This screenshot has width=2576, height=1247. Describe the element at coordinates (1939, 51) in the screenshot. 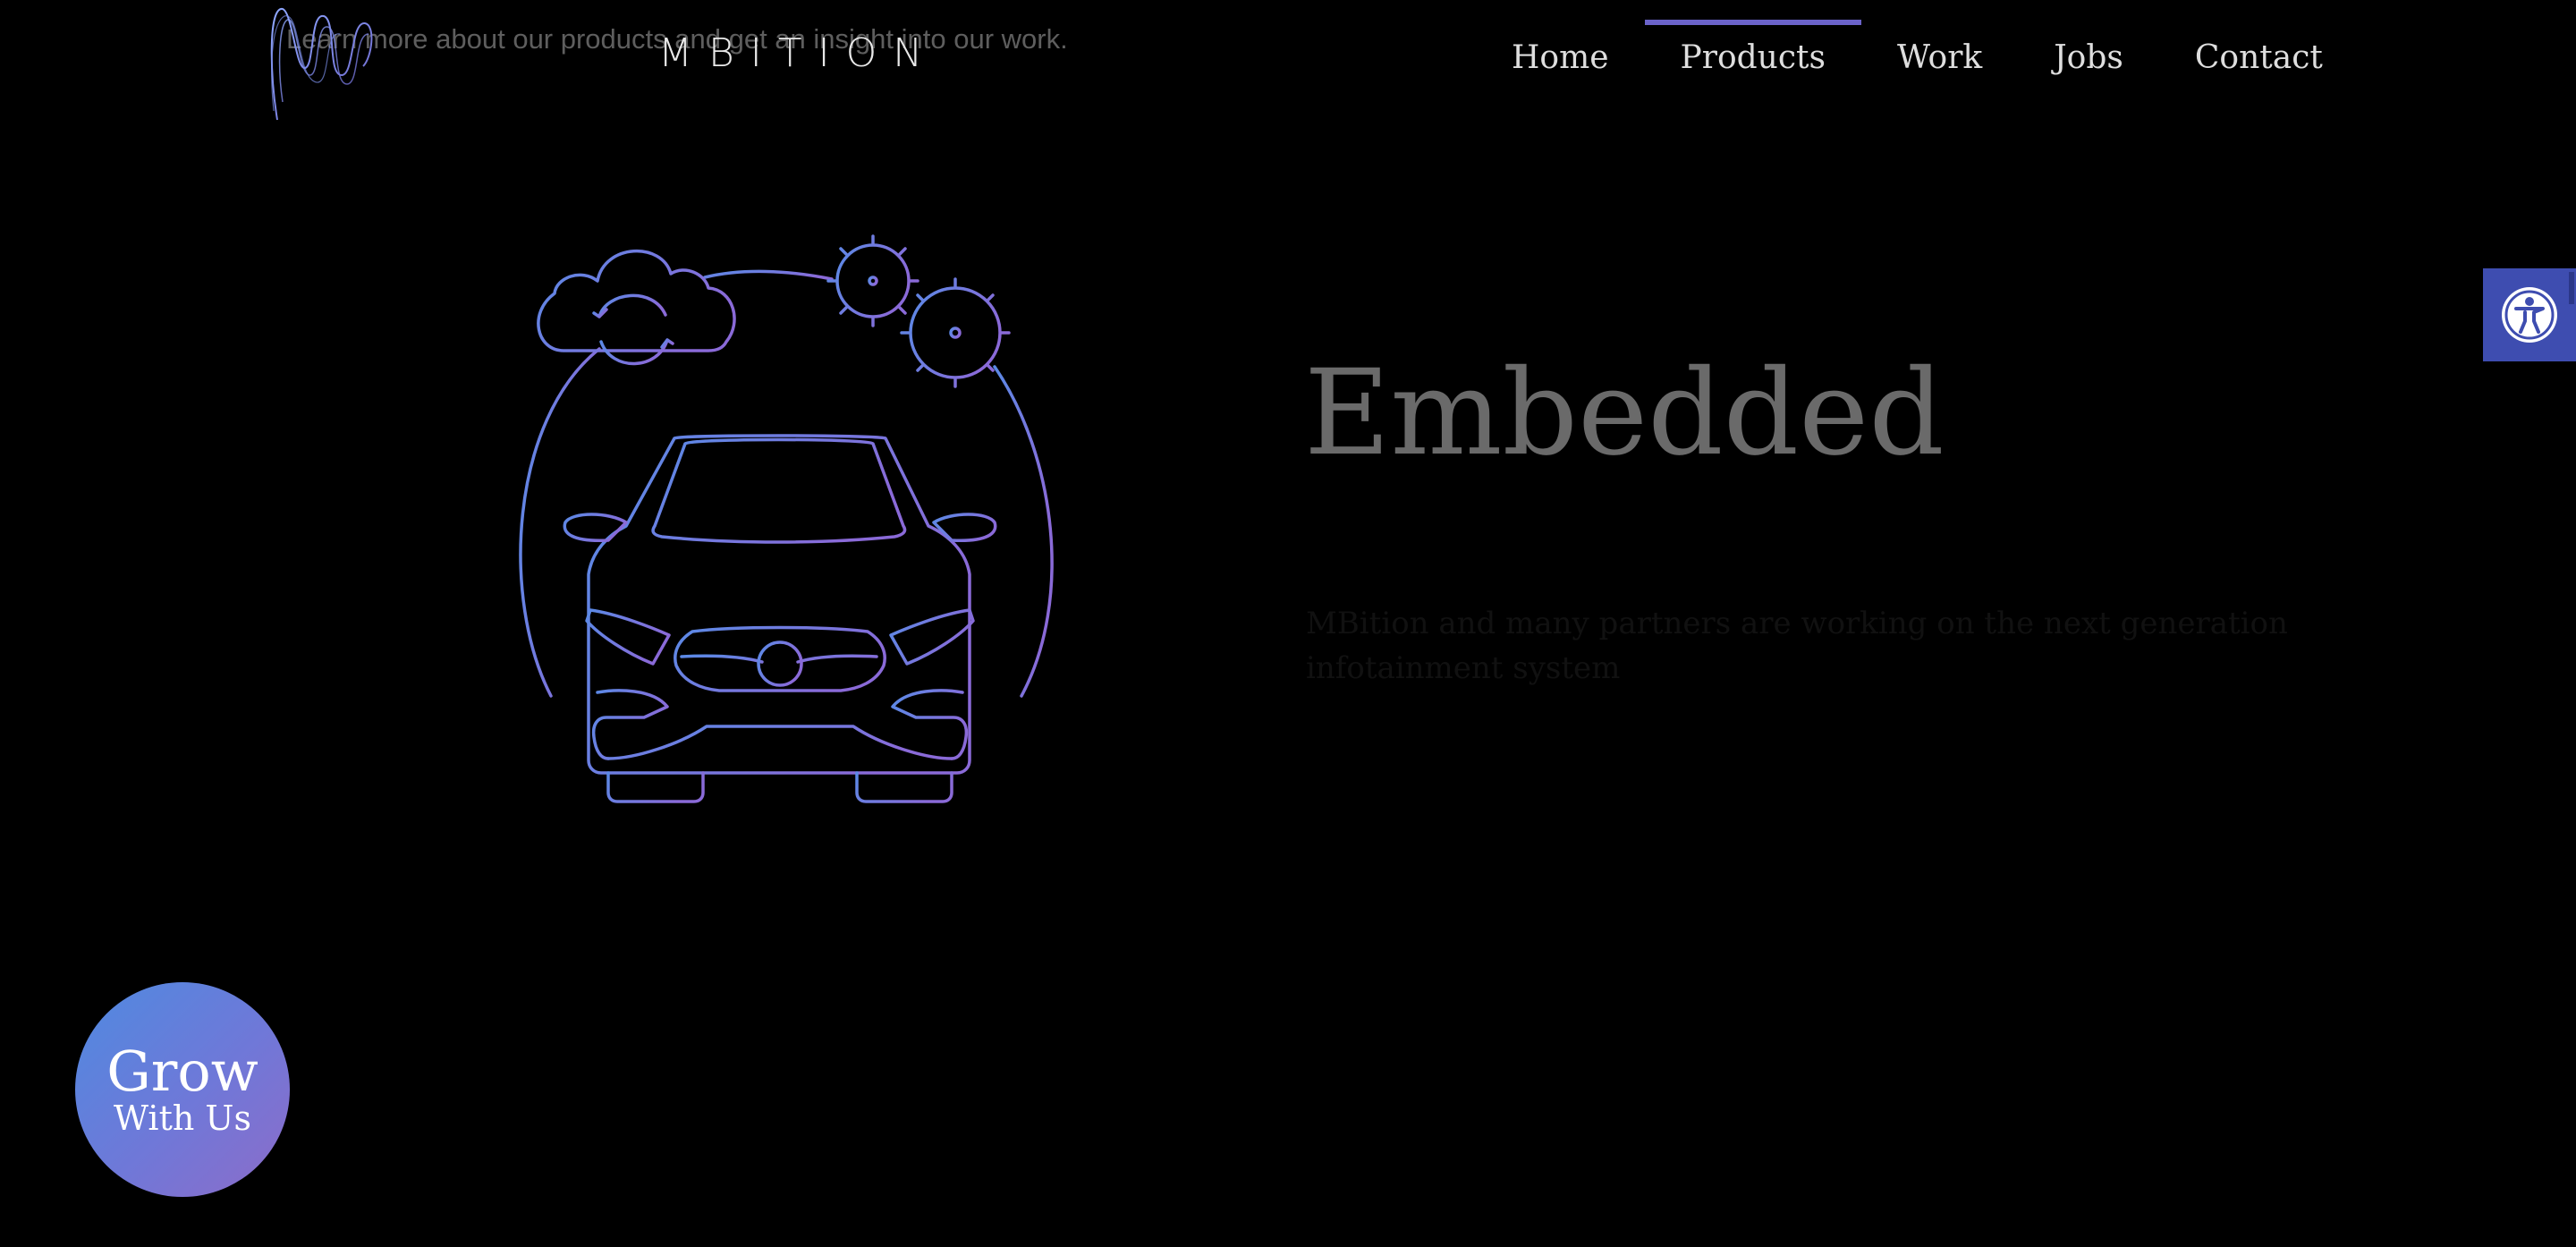

I see `nav-item-work: Work` at that location.